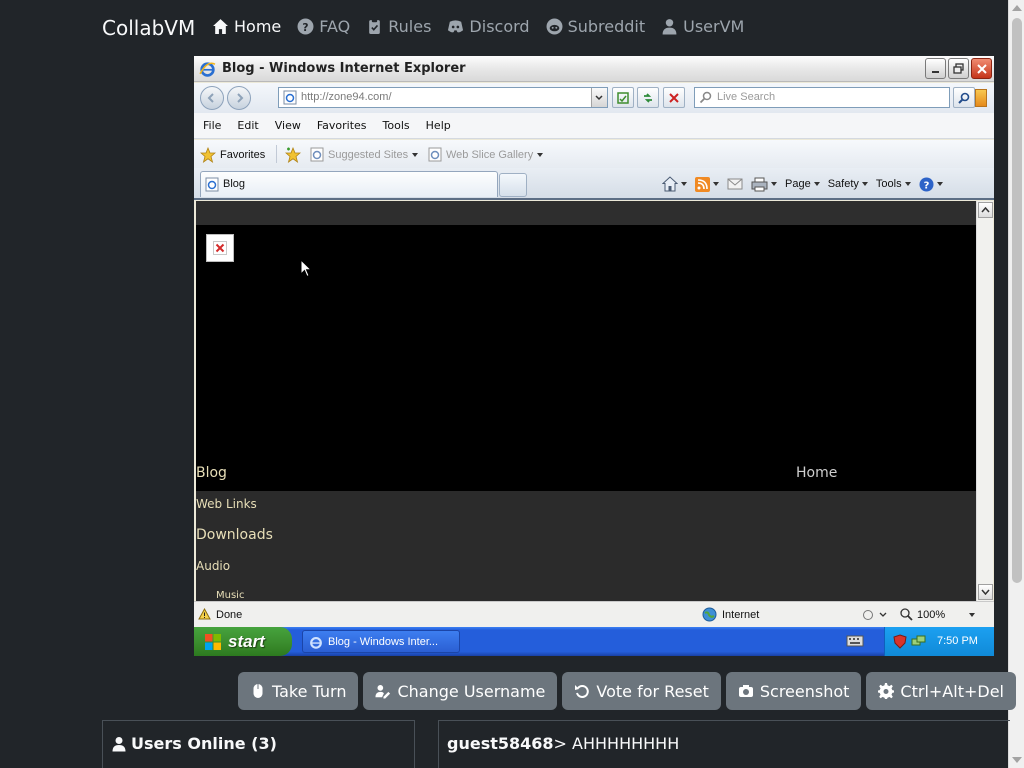 This screenshot has height=768, width=1024. What do you see at coordinates (1017, 300) in the screenshot?
I see `scroll-thumb` at bounding box center [1017, 300].